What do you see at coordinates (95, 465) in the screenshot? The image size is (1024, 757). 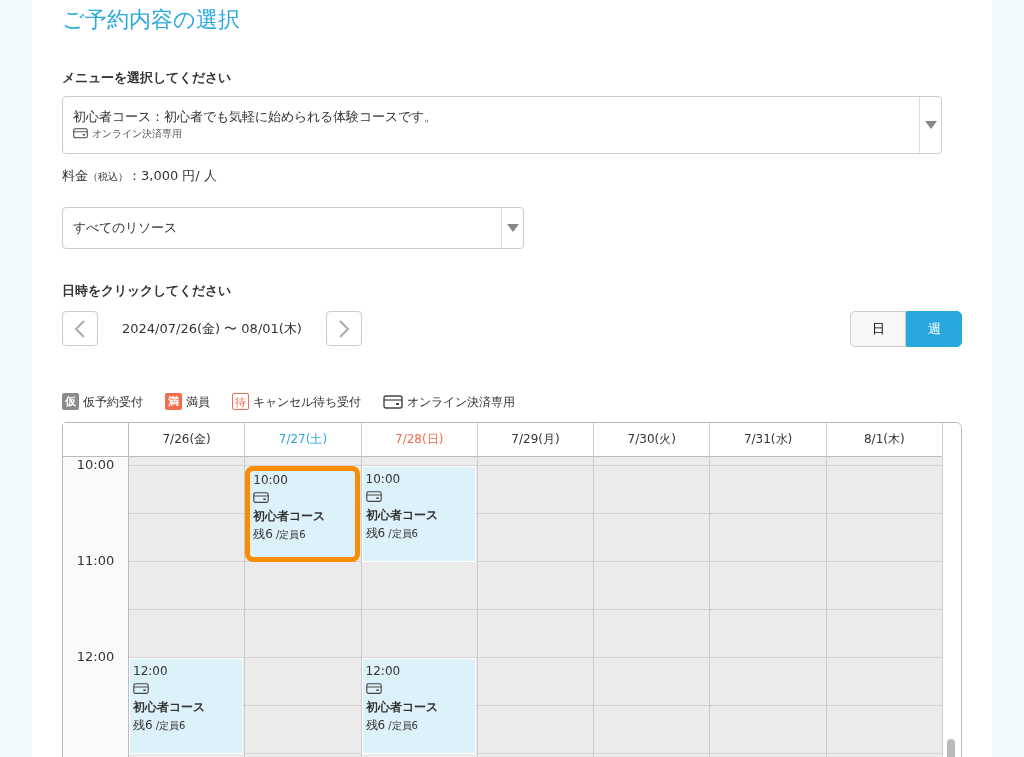 I see `time-label: 10:00` at bounding box center [95, 465].